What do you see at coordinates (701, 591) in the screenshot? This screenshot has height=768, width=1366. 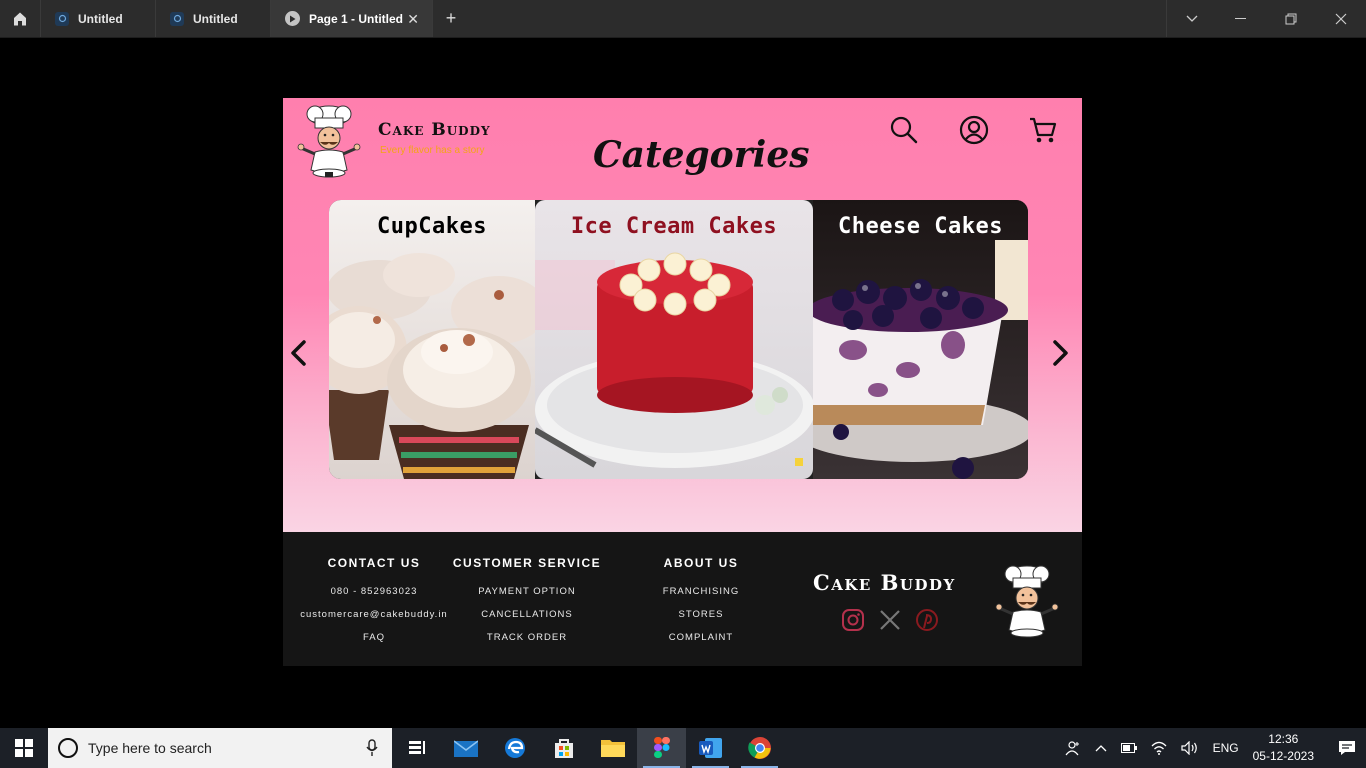 I see `footer-franchising-link: FRANCHISING` at bounding box center [701, 591].